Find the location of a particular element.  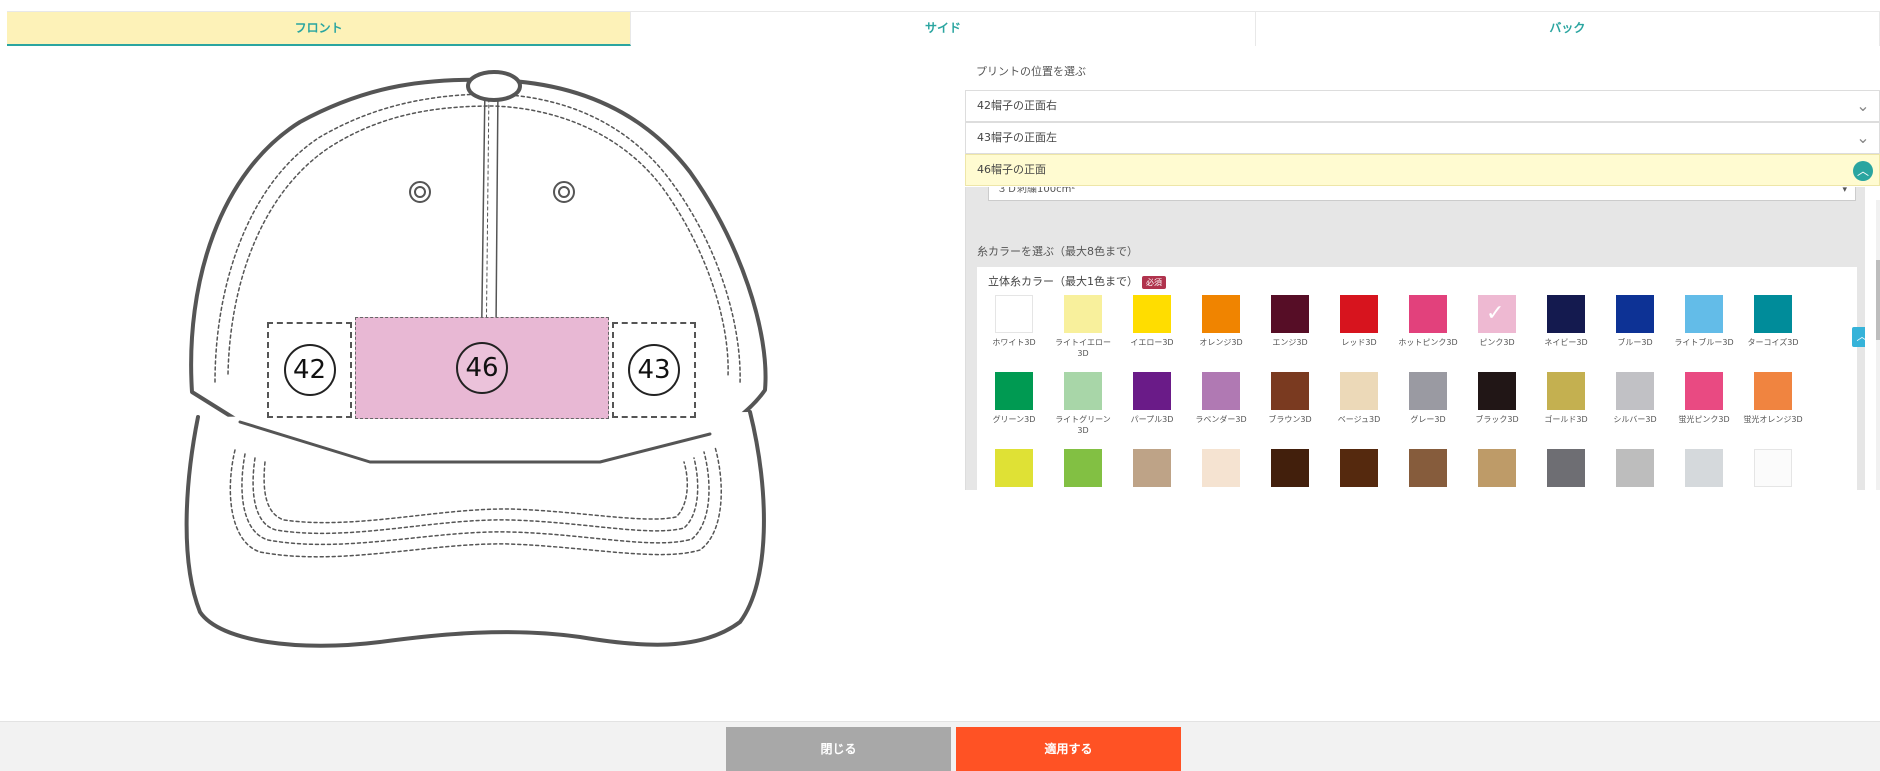

color-swatch-item: エンジ3D is located at coordinates (1290, 321).